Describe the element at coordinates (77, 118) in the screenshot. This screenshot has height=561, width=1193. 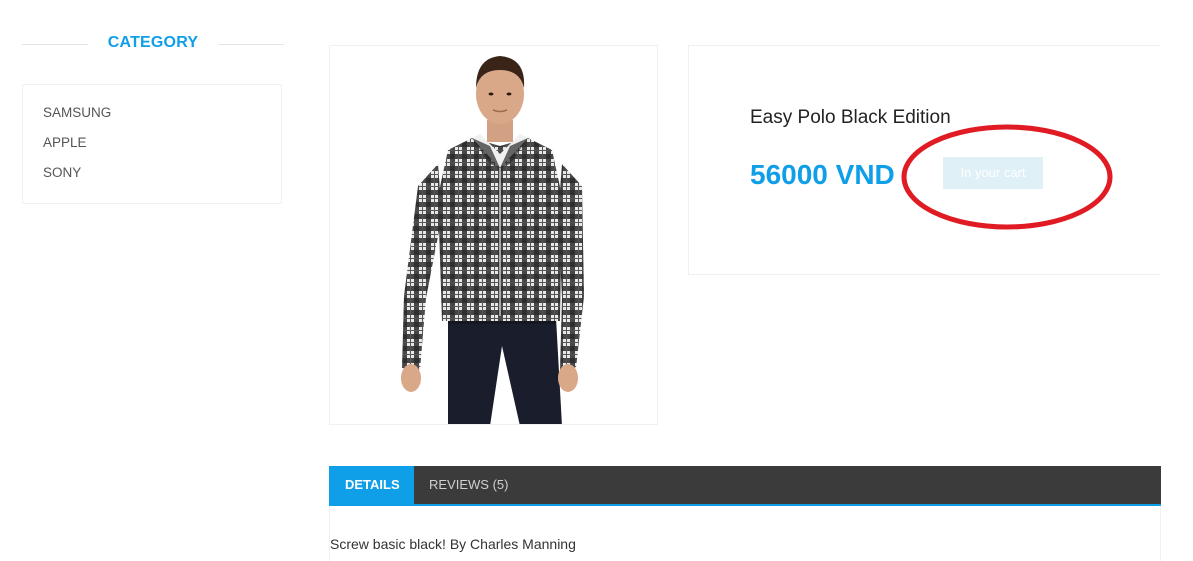
I see `category-item-samsung: SAMSUNG` at that location.